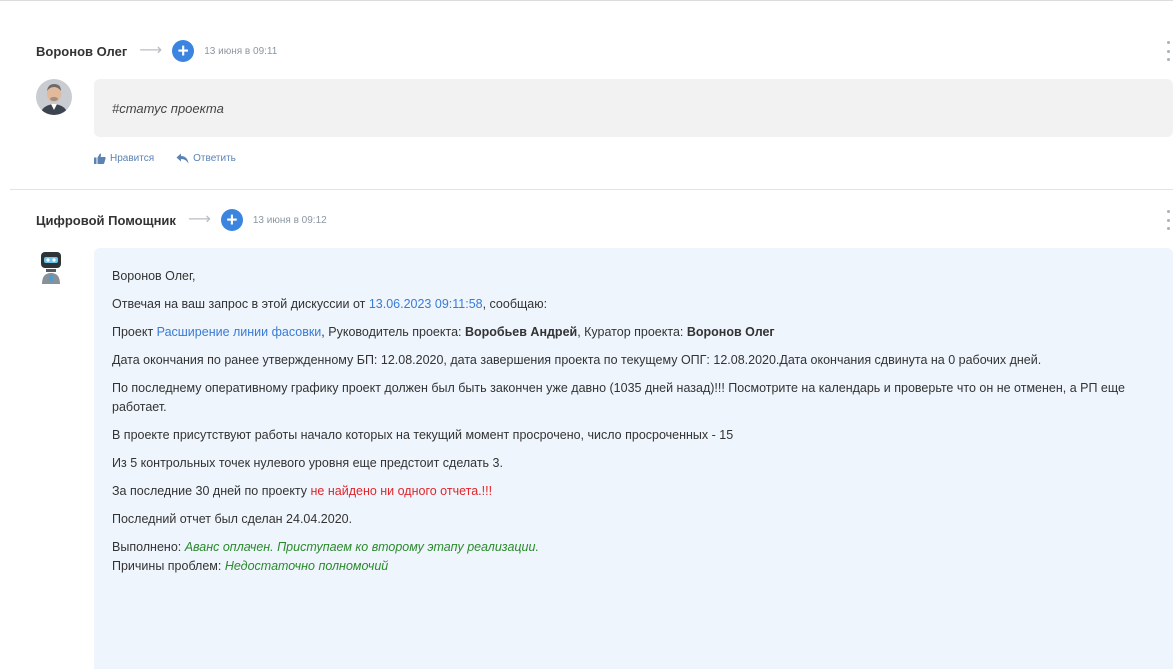 The width and height of the screenshot is (1173, 669). Describe the element at coordinates (401, 491) in the screenshot. I see `warning-text: не найдено ни одного отчета.!!!` at that location.